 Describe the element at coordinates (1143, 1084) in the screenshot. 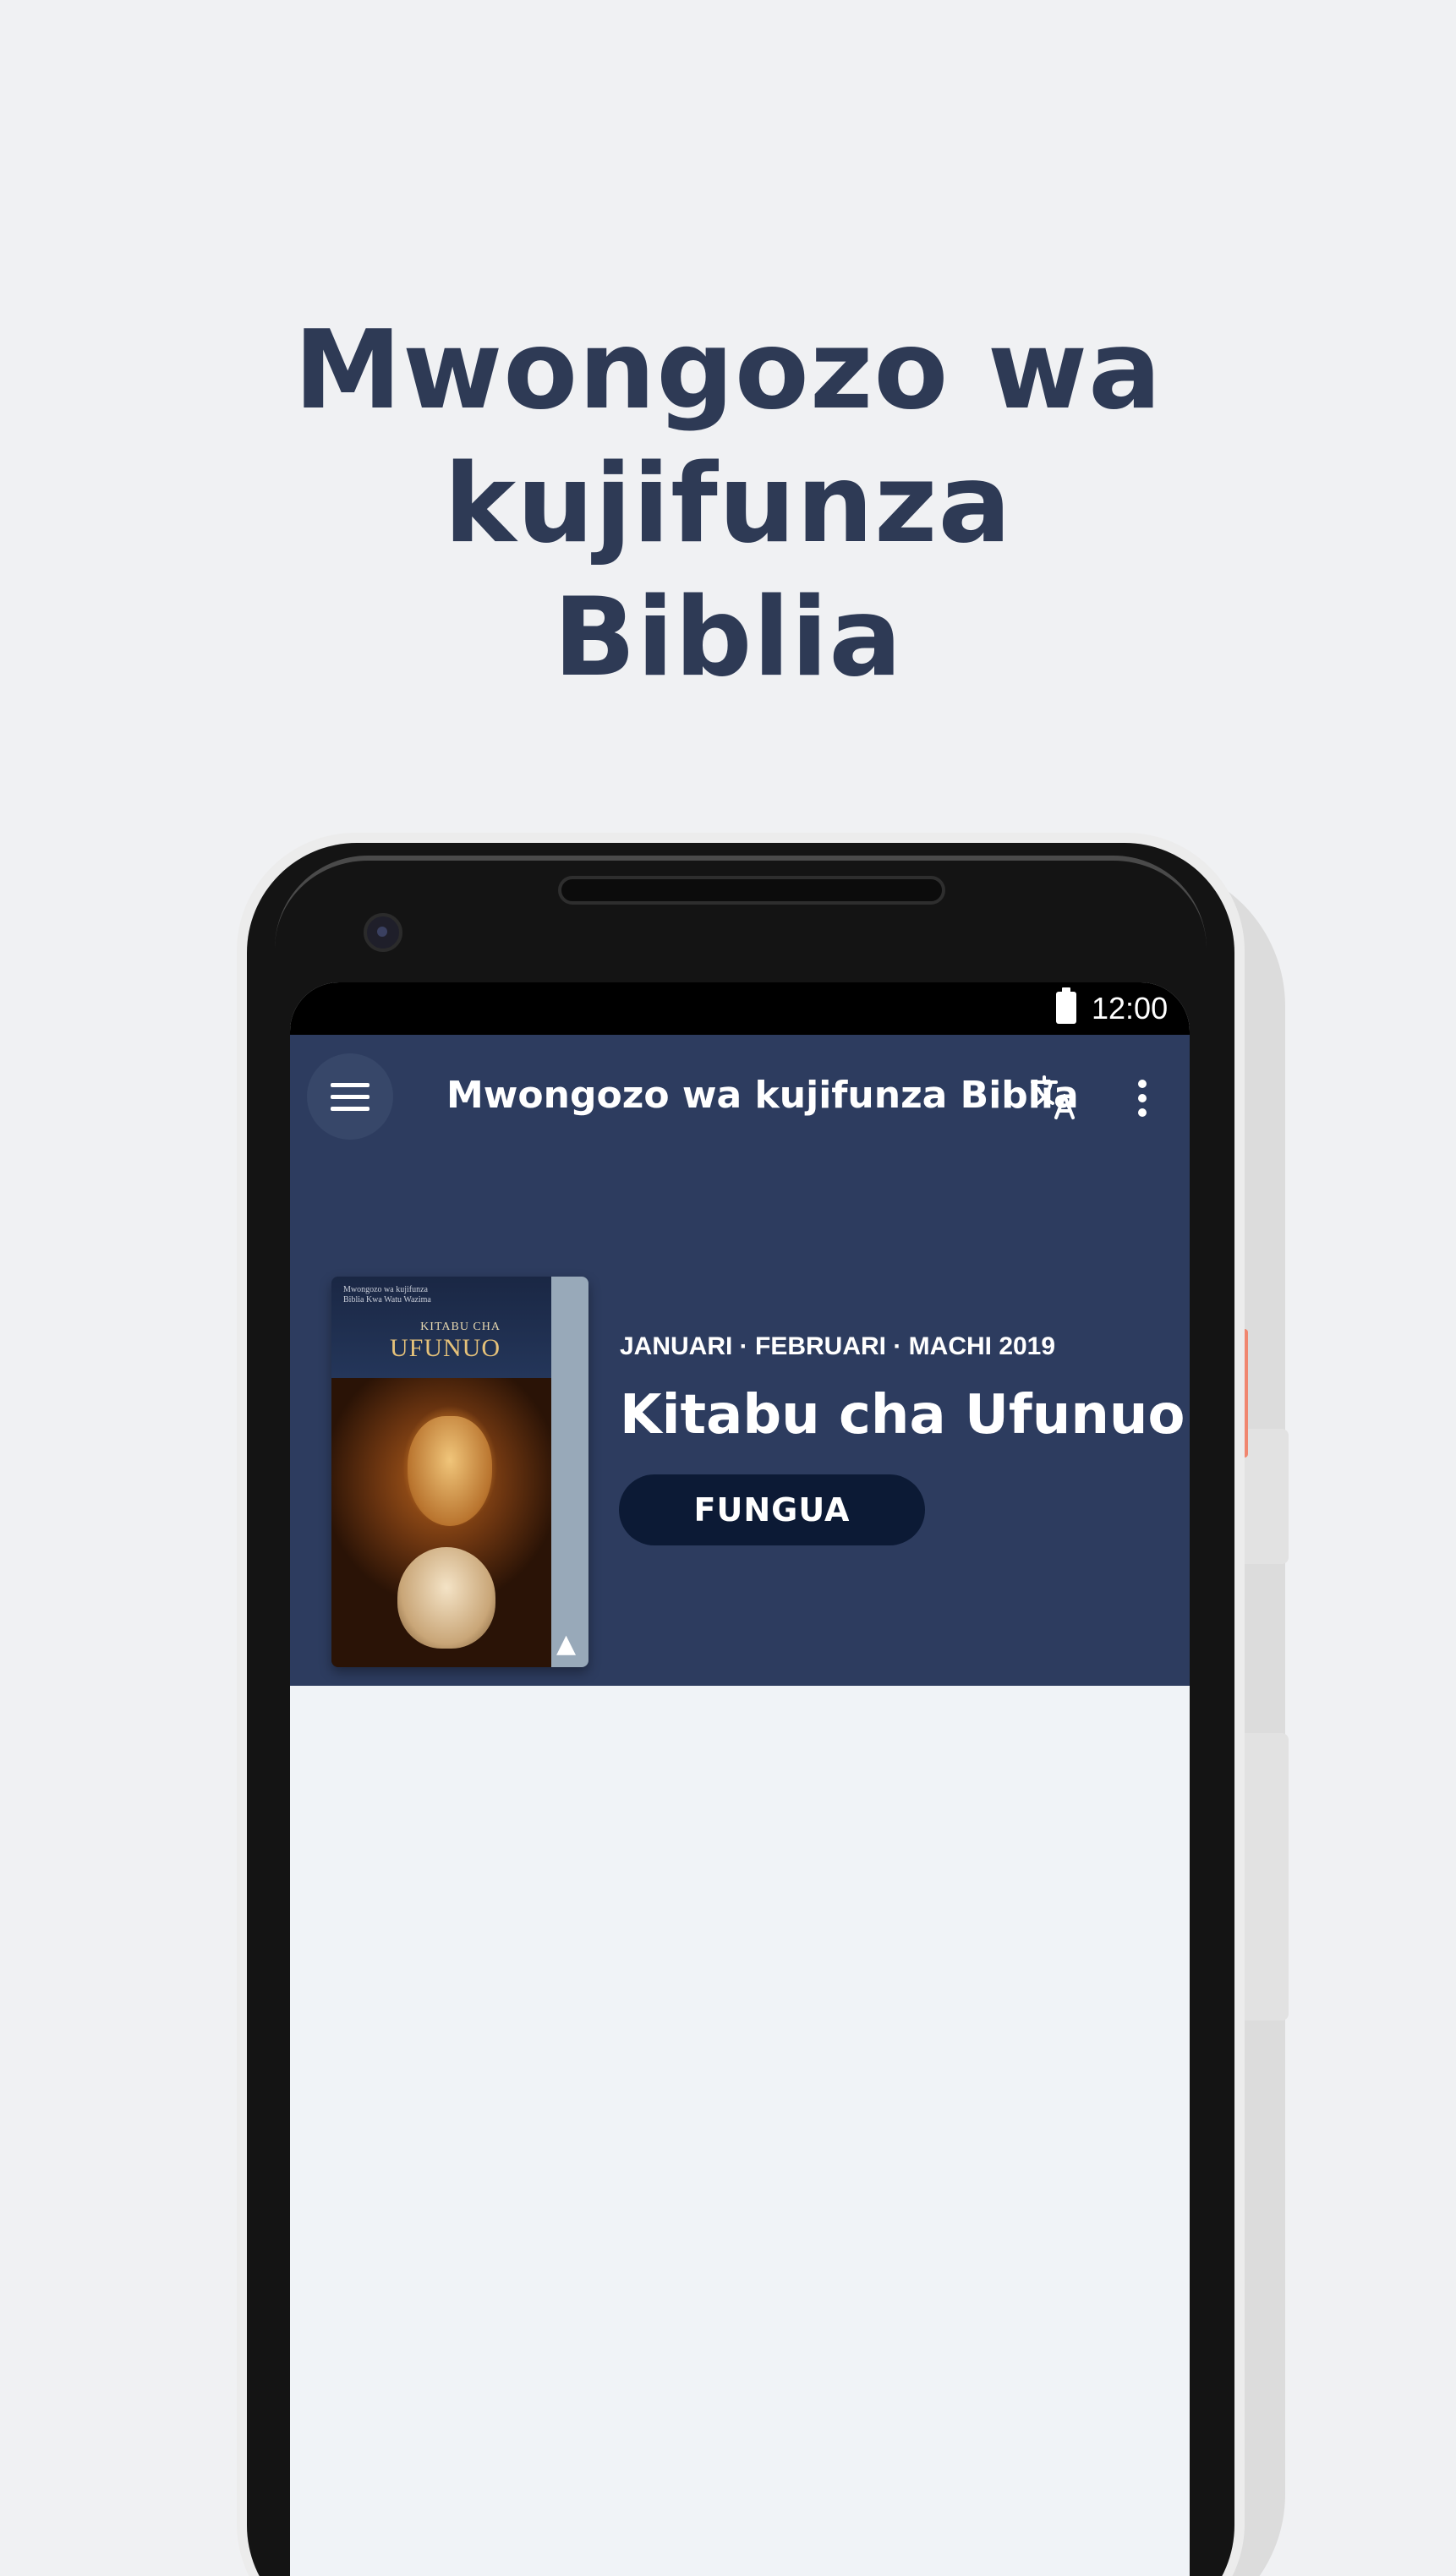

I see `more-vertical-icon` at that location.